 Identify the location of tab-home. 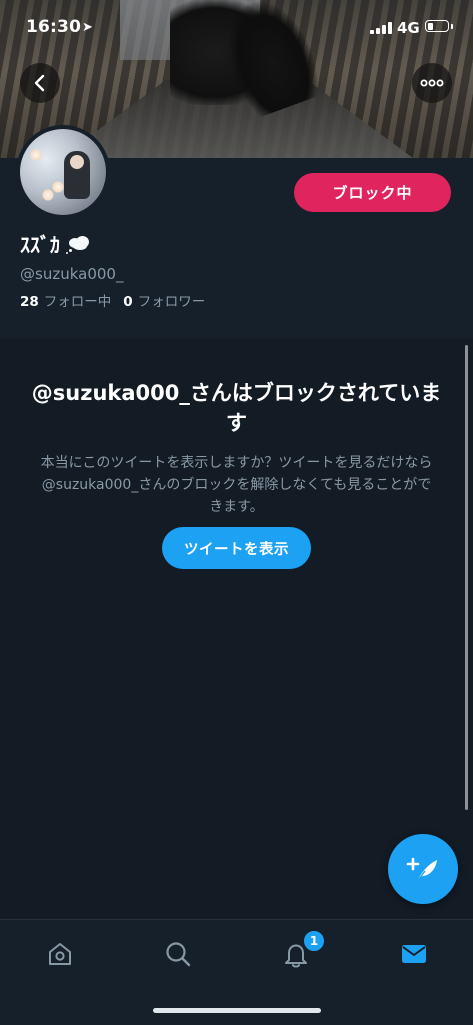
(60, 954).